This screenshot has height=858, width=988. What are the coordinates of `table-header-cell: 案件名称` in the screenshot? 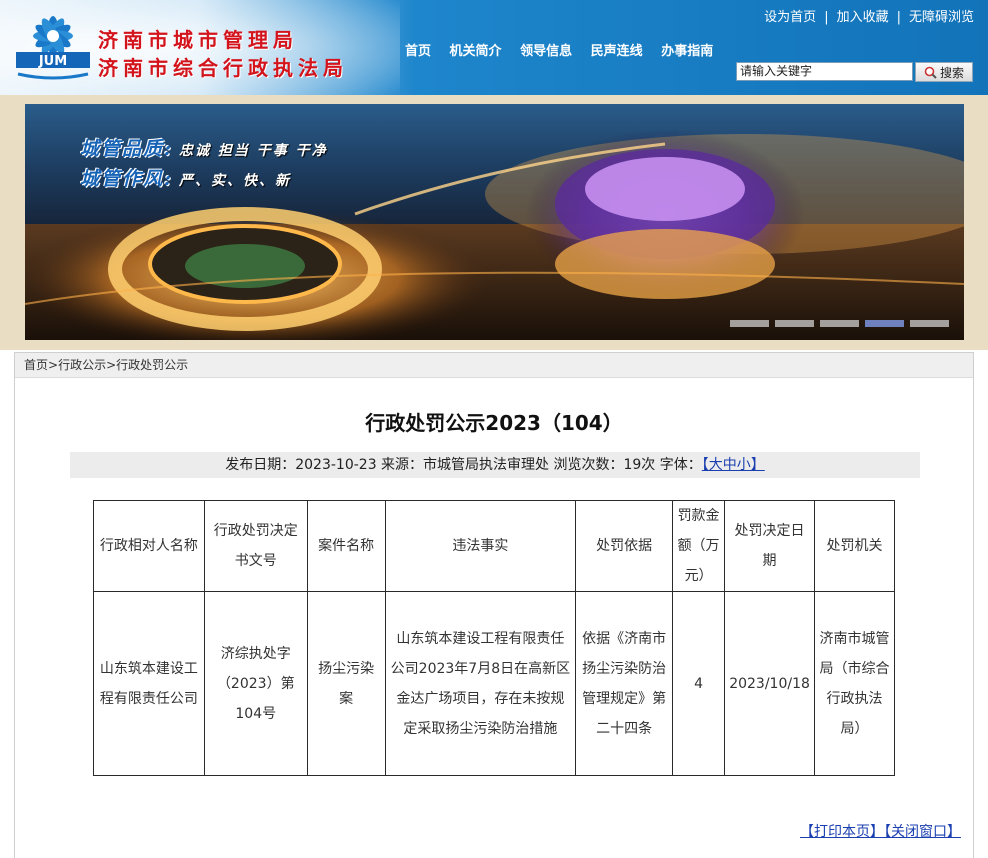 It's located at (346, 546).